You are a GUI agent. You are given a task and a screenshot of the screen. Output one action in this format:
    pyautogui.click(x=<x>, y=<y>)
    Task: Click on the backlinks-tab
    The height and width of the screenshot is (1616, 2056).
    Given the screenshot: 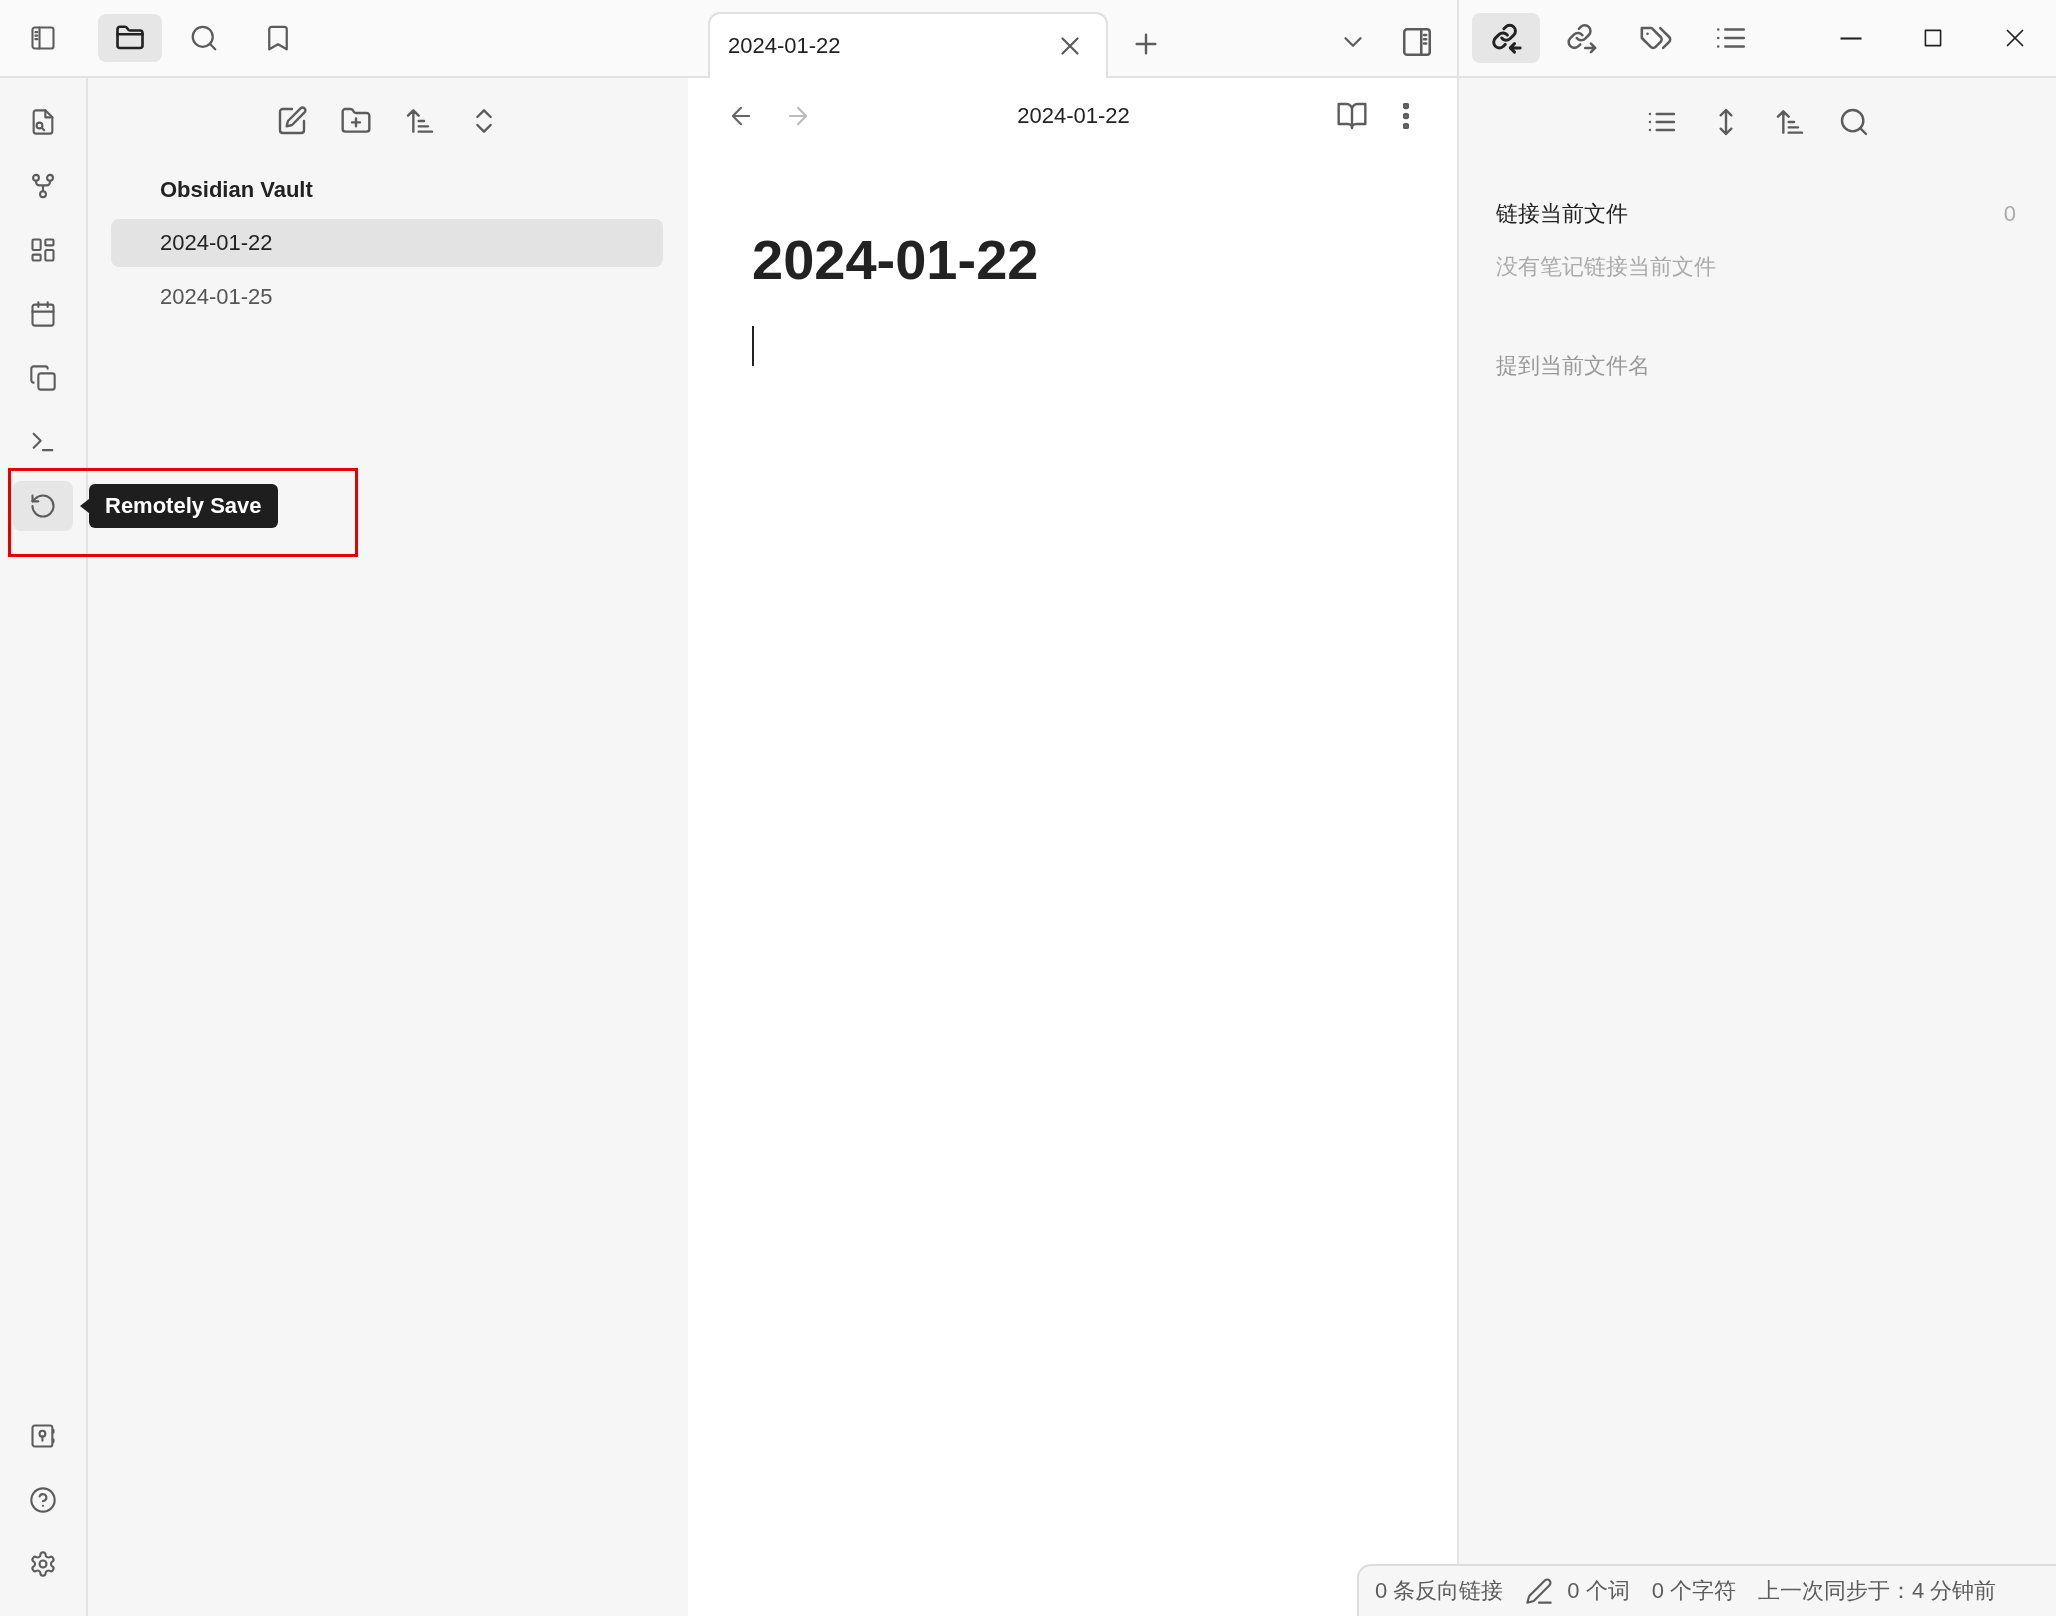 What is the action you would take?
    pyautogui.click(x=1506, y=38)
    